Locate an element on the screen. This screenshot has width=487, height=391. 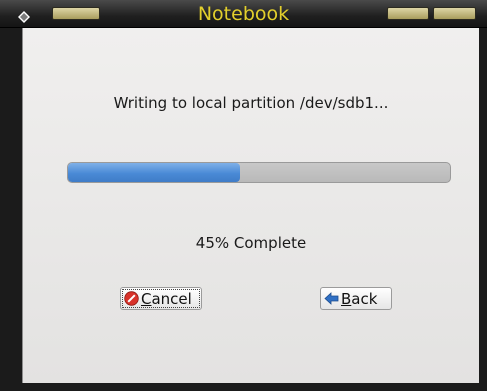
progress-status: 45% Complete is located at coordinates (251, 243).